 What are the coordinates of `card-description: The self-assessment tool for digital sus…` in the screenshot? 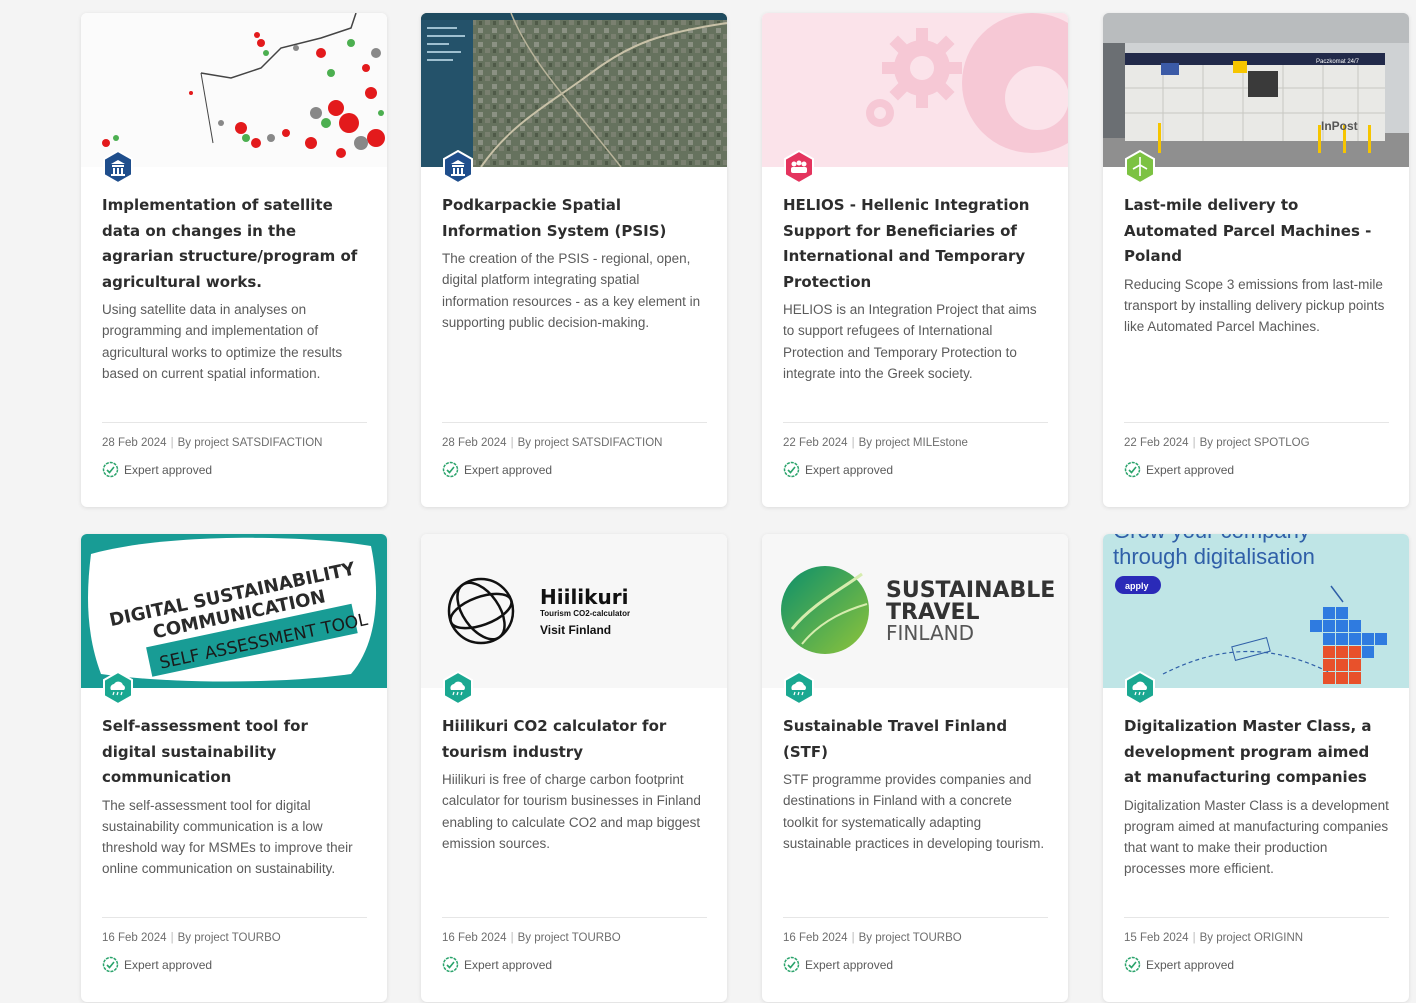 It's located at (227, 837).